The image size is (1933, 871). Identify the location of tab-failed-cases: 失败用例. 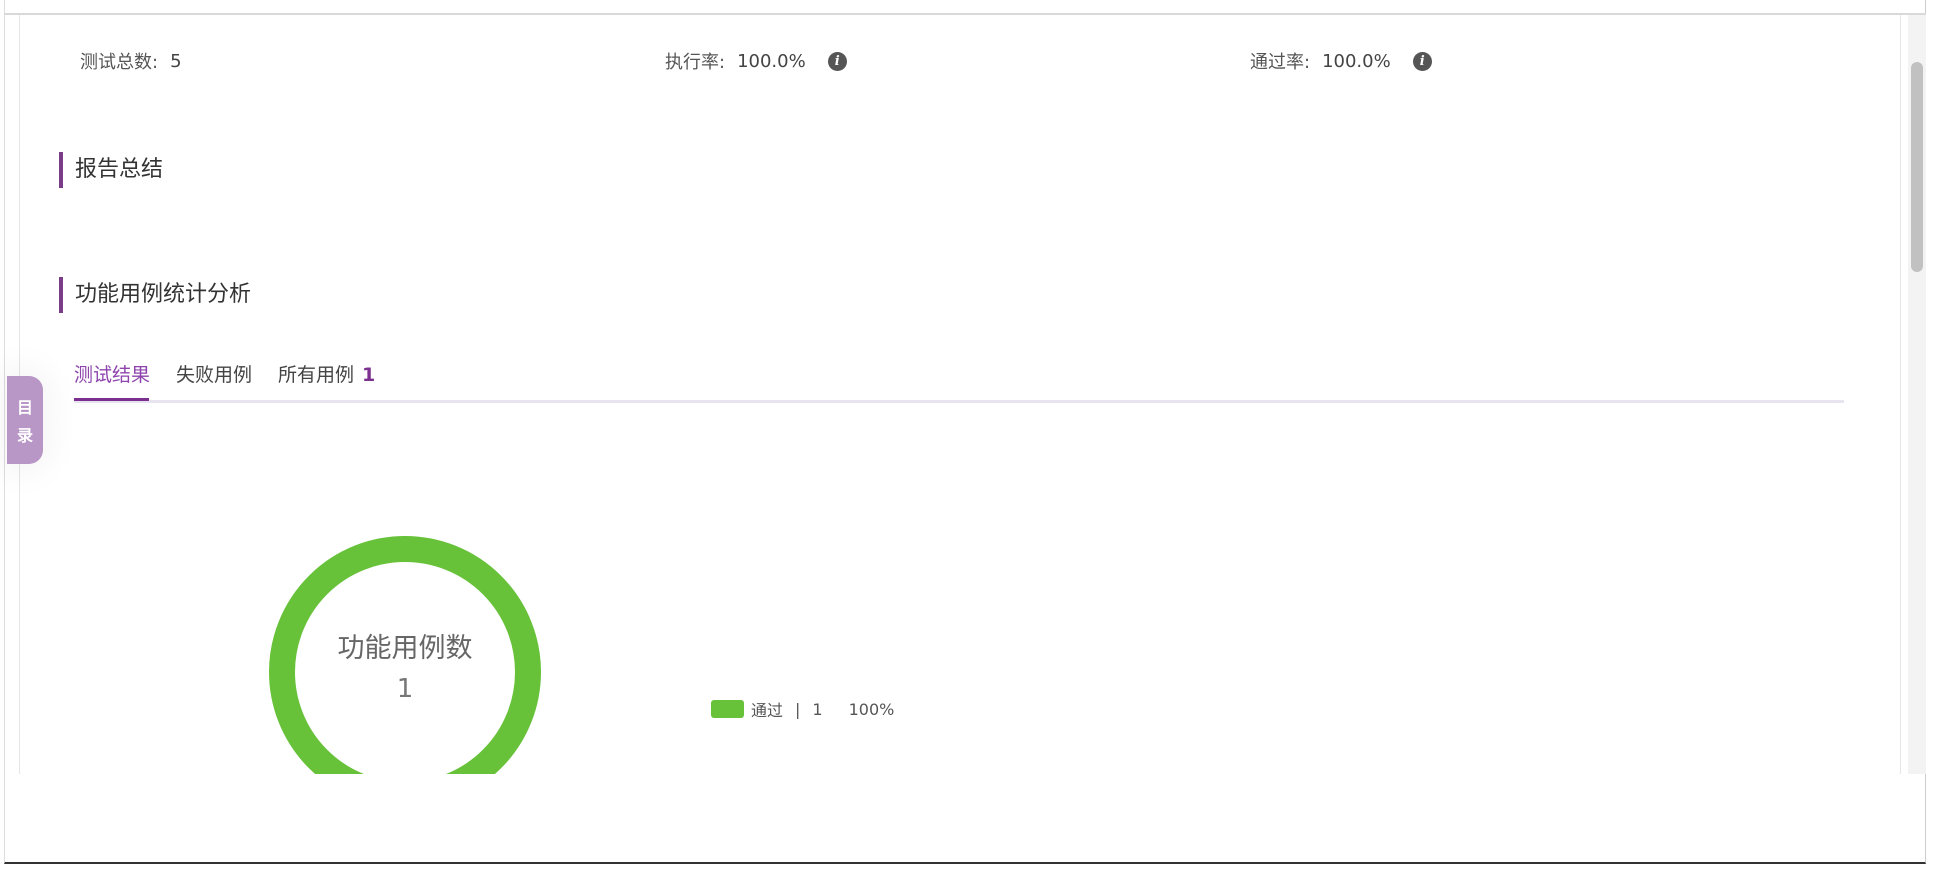
(214, 373).